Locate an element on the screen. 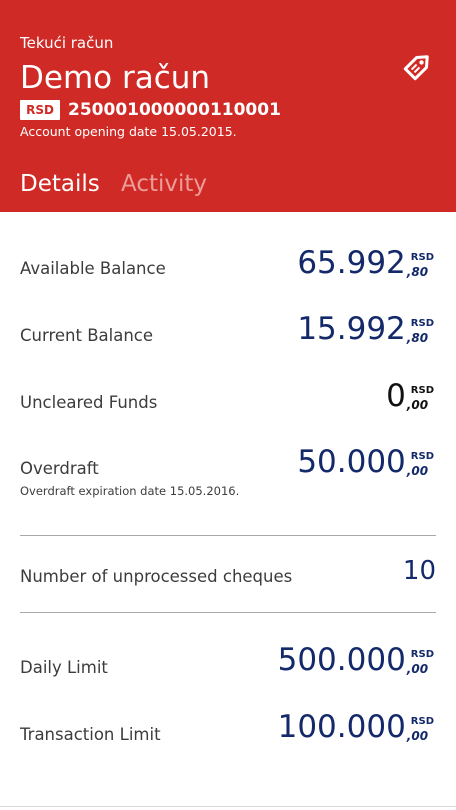 Image resolution: width=456 pixels, height=810 pixels. currency-badge: RSD is located at coordinates (40, 110).